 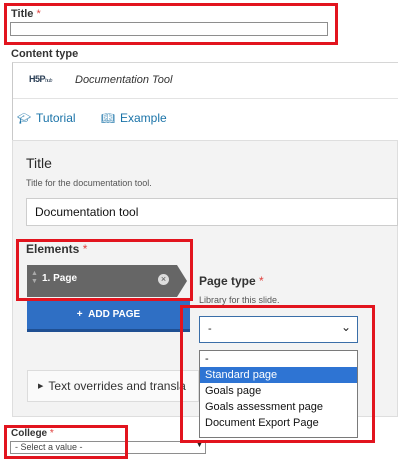 I want to click on logo-sub: hub, so click(x=48, y=81).